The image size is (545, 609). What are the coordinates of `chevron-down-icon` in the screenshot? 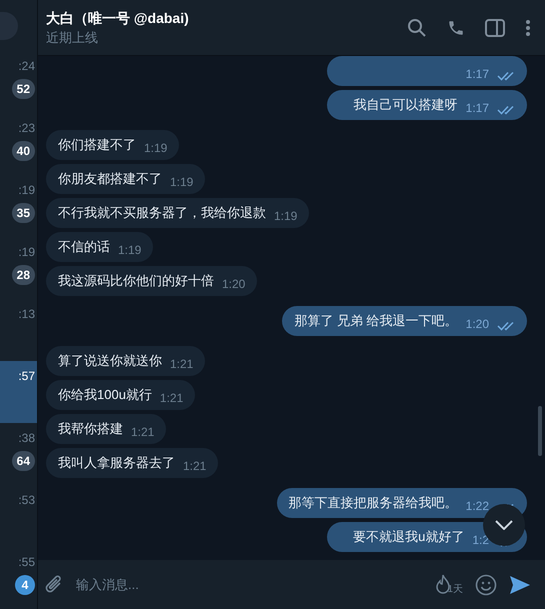 It's located at (504, 525).